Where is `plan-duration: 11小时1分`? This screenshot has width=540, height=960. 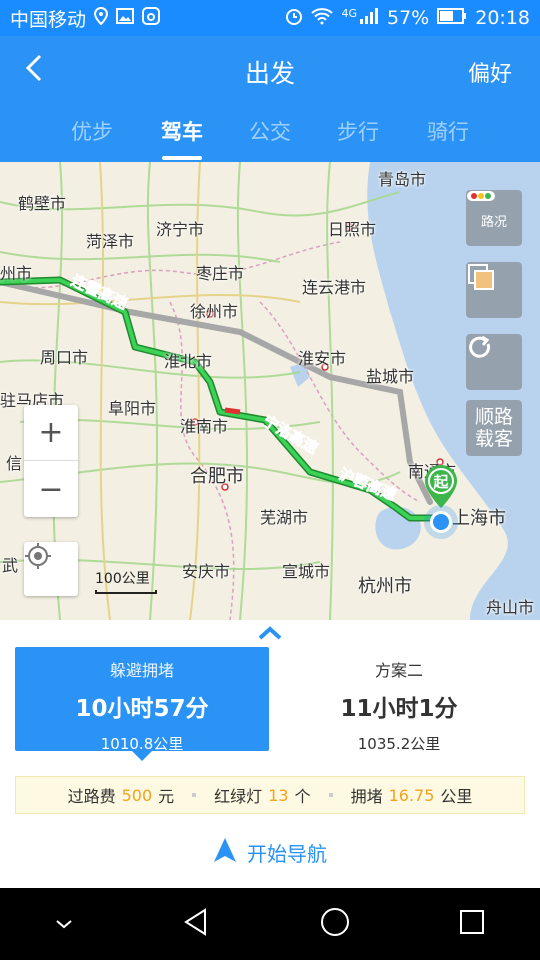
plan-duration: 11小时1分 is located at coordinates (399, 709).